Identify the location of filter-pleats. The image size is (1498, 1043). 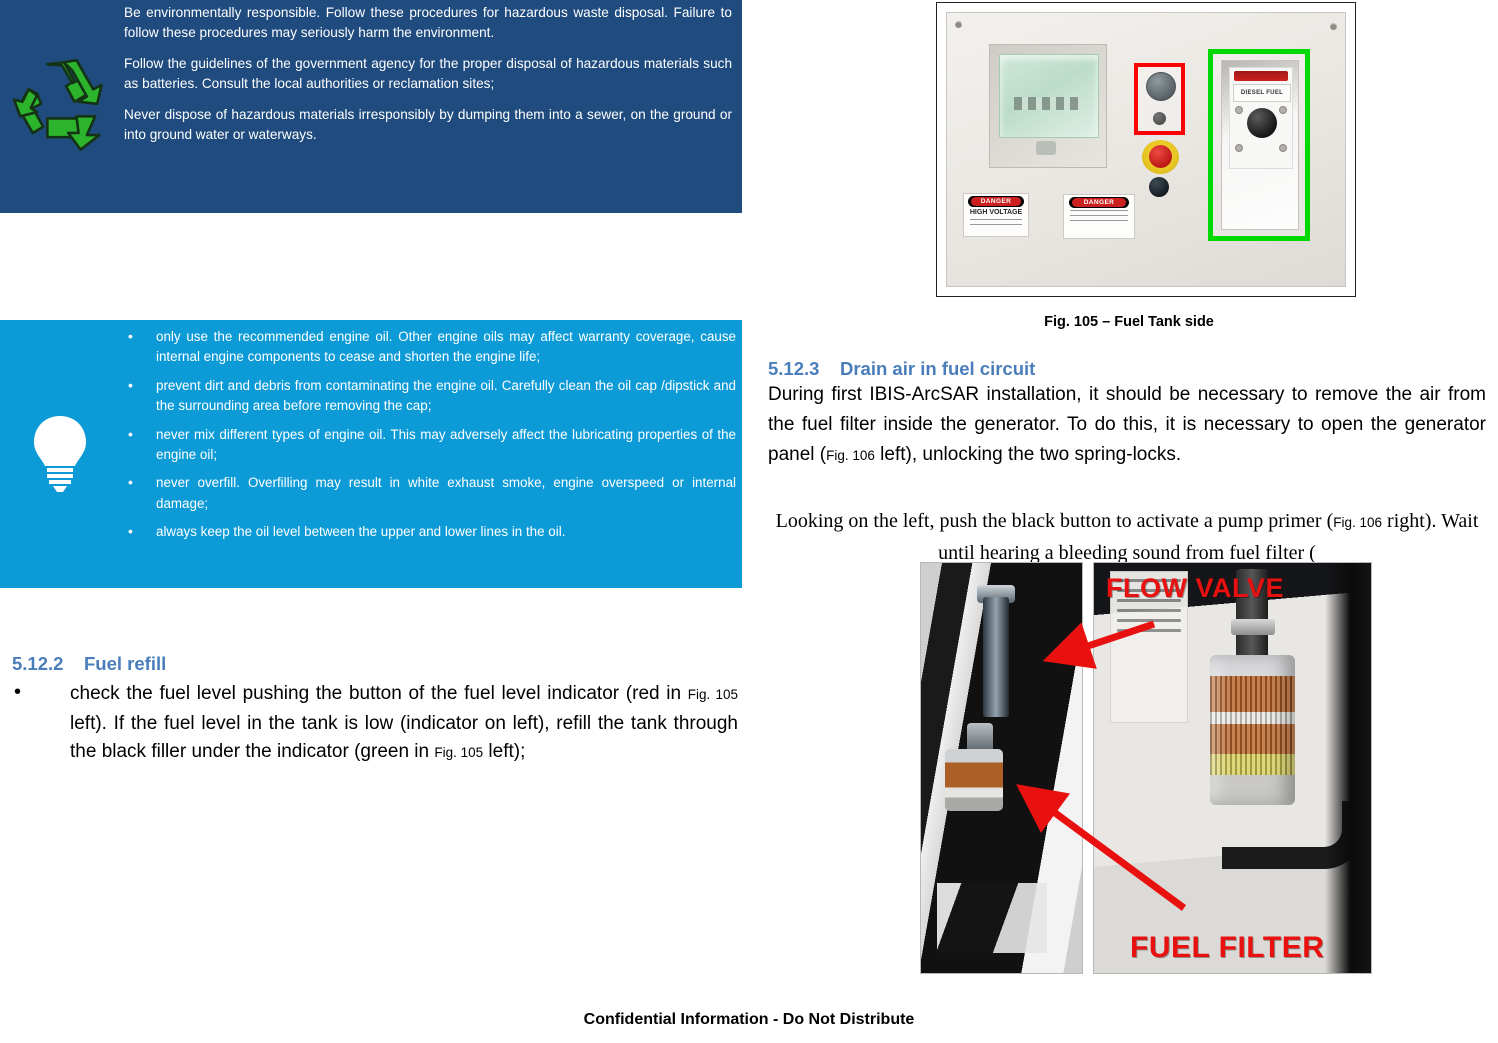
(1252, 725).